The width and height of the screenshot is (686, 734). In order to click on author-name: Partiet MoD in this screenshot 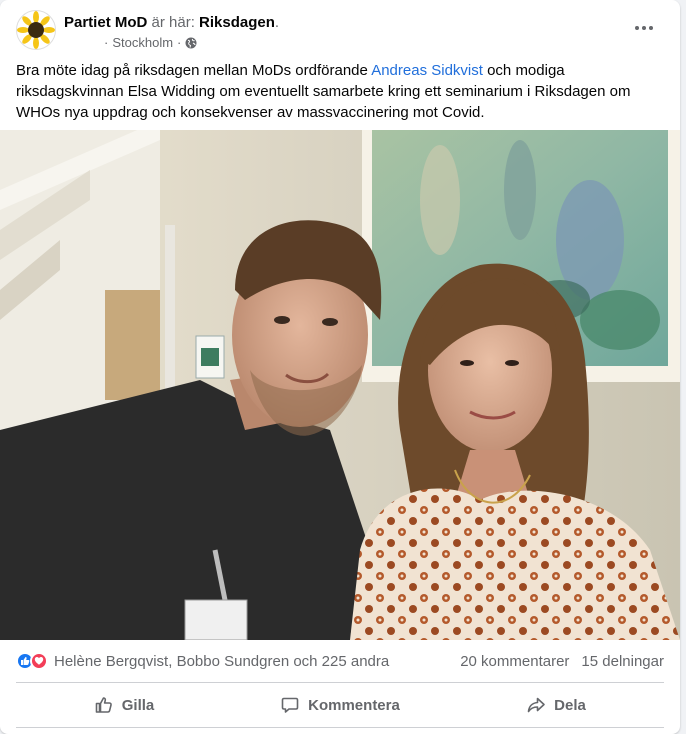, I will do `click(105, 22)`.